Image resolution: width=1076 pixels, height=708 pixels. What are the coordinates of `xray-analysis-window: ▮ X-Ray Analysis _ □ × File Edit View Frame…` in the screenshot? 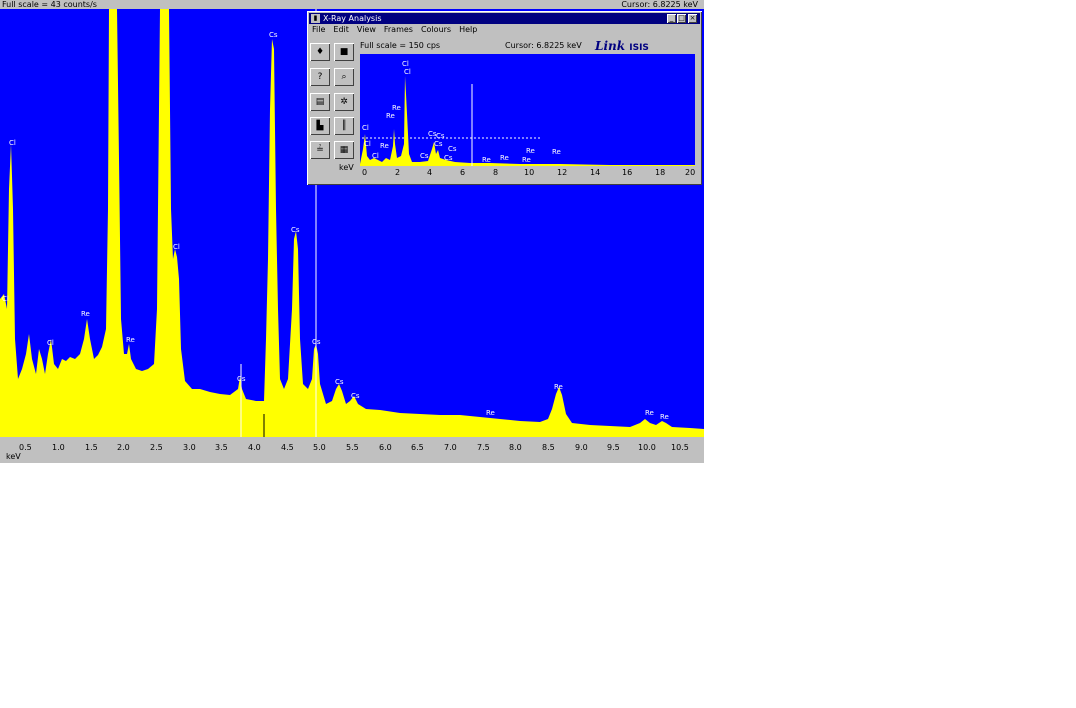 It's located at (504, 98).